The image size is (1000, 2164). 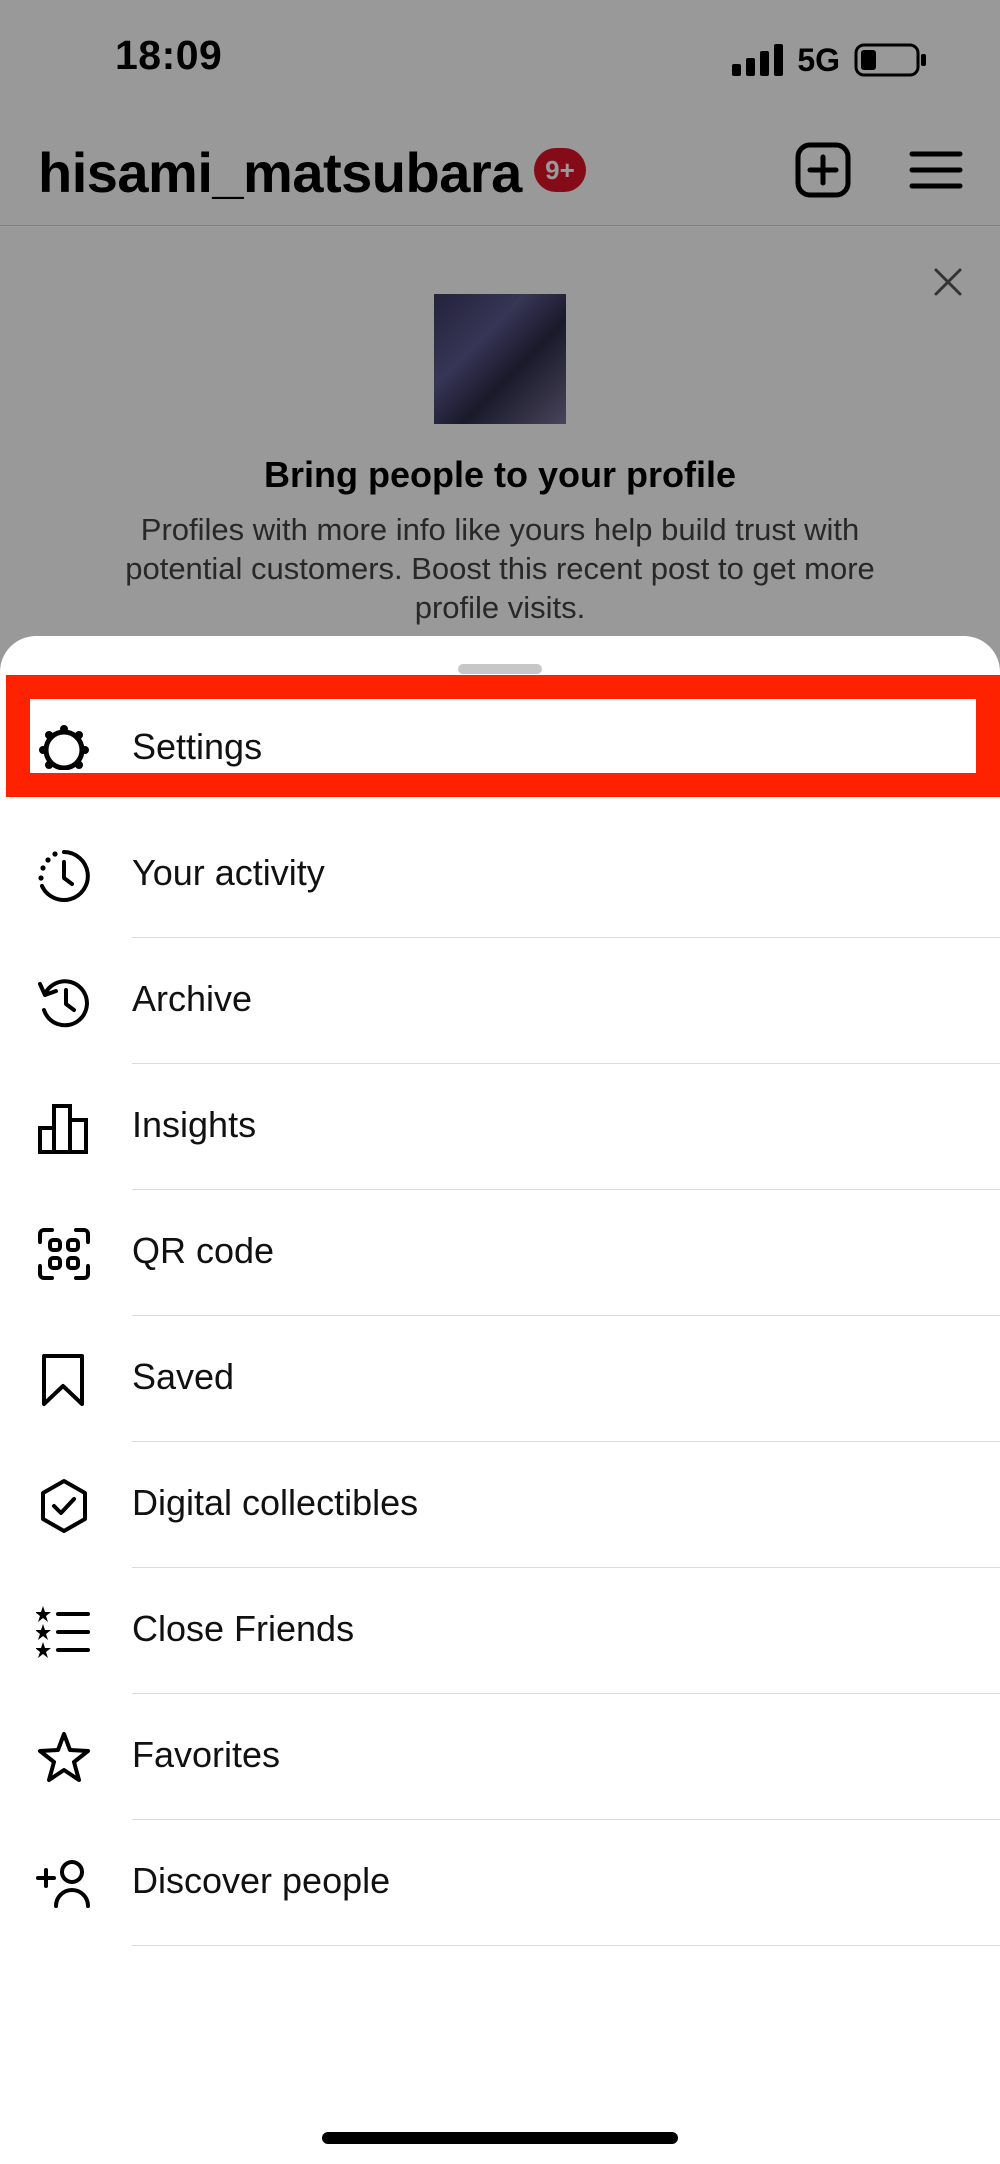 I want to click on menu-divider, so click(x=566, y=1945).